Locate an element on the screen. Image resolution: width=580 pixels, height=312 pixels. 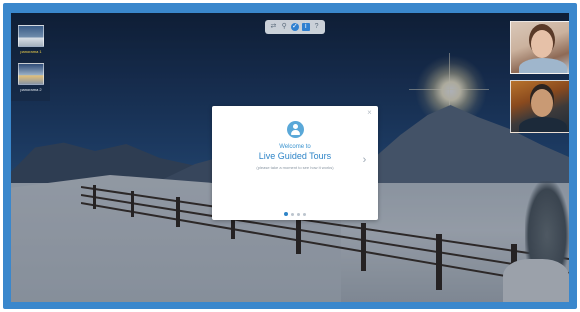
user-icon is located at coordinates (295, 129).